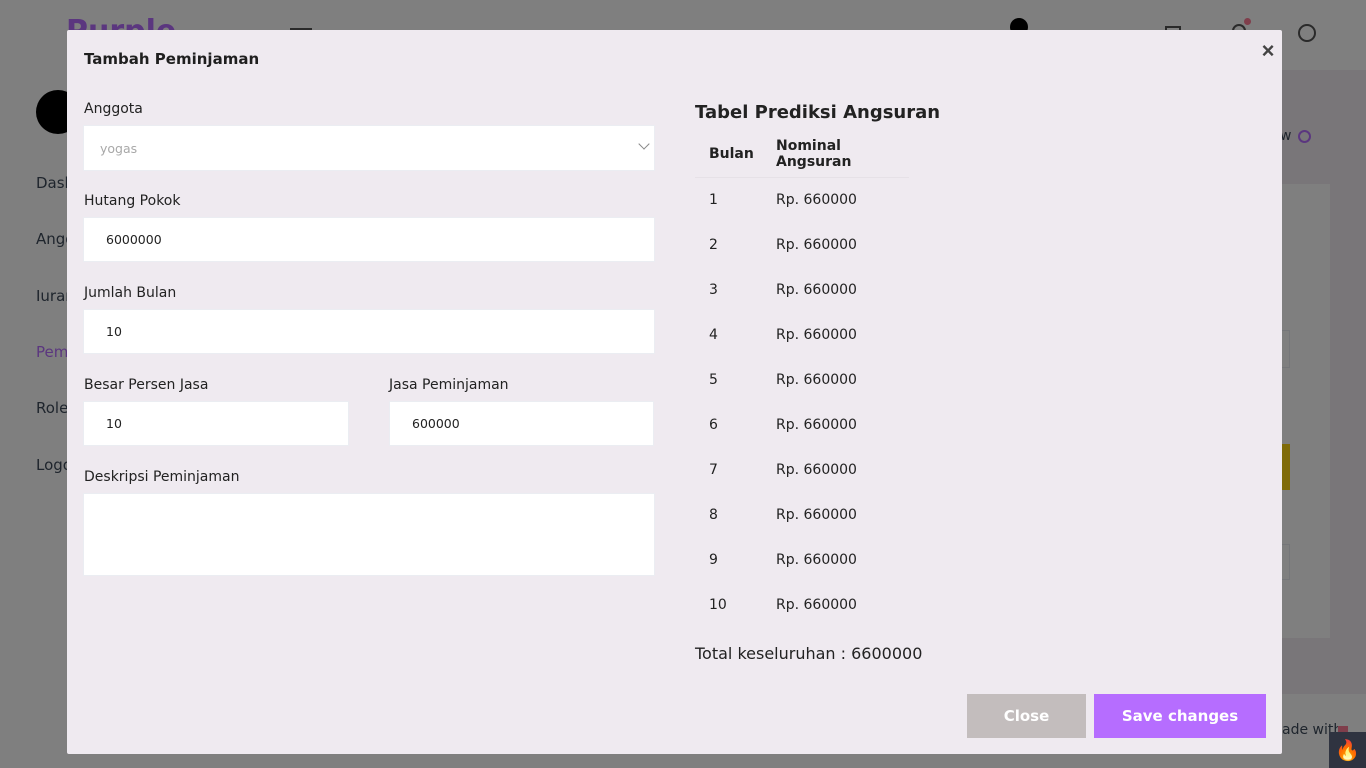 The image size is (1366, 768). Describe the element at coordinates (809, 653) in the screenshot. I see `total-amount: Total keseluruhan : 6600000` at that location.